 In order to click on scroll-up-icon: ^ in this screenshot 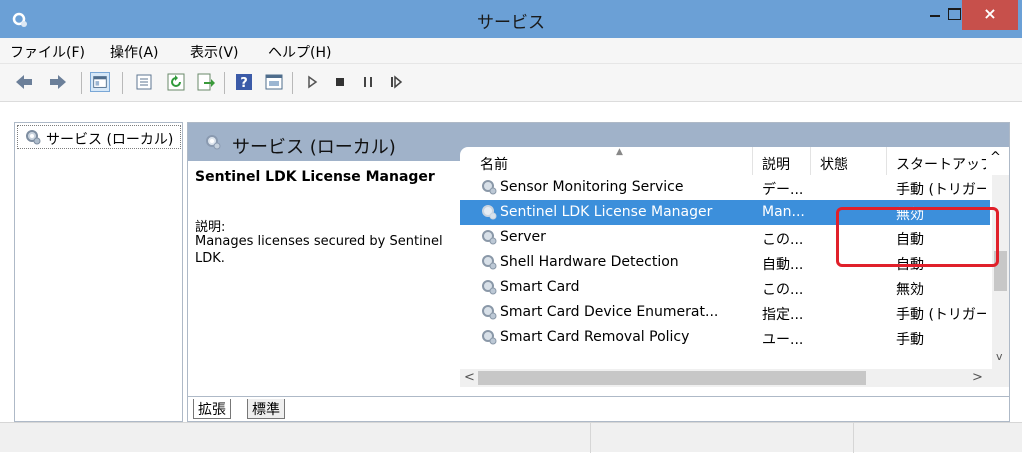, I will do `click(995, 157)`.